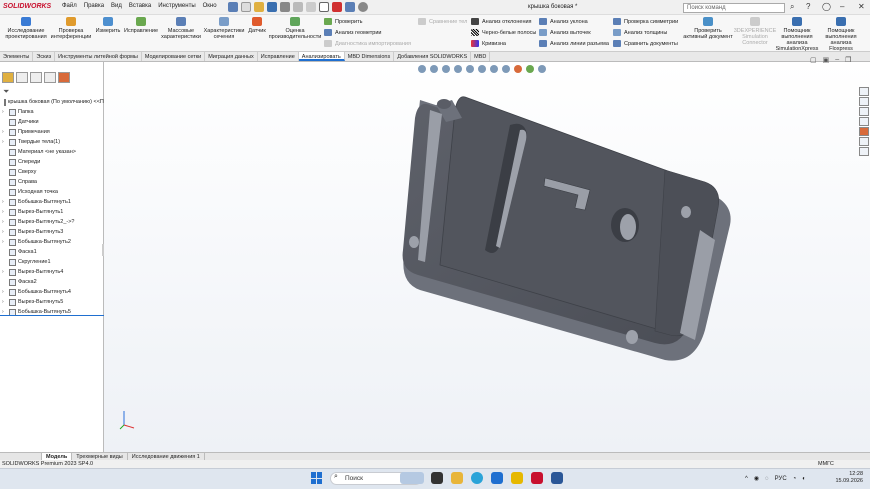  Describe the element at coordinates (53, 162) in the screenshot. I see `tree-item: Спереди` at that location.